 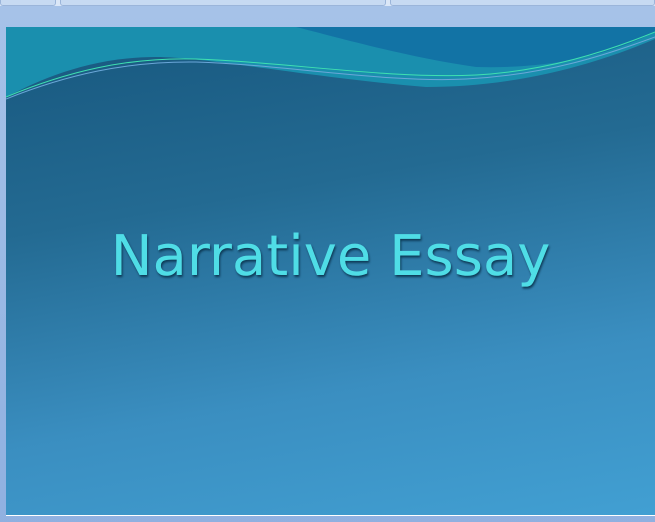 I want to click on slide-title: Narrative Essay, so click(x=330, y=256).